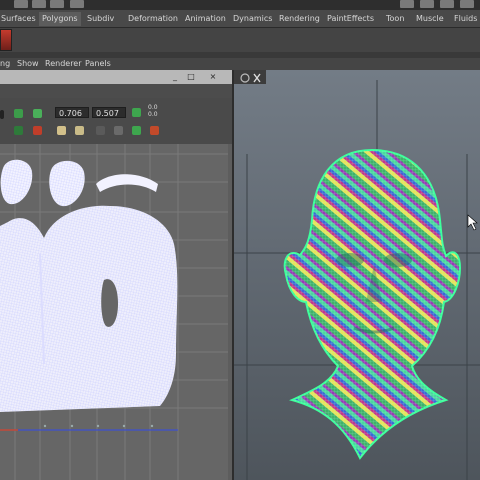 Image resolution: width=480 pixels, height=480 pixels. What do you see at coordinates (100, 130) in the screenshot?
I see `uv-lock-icon` at bounding box center [100, 130].